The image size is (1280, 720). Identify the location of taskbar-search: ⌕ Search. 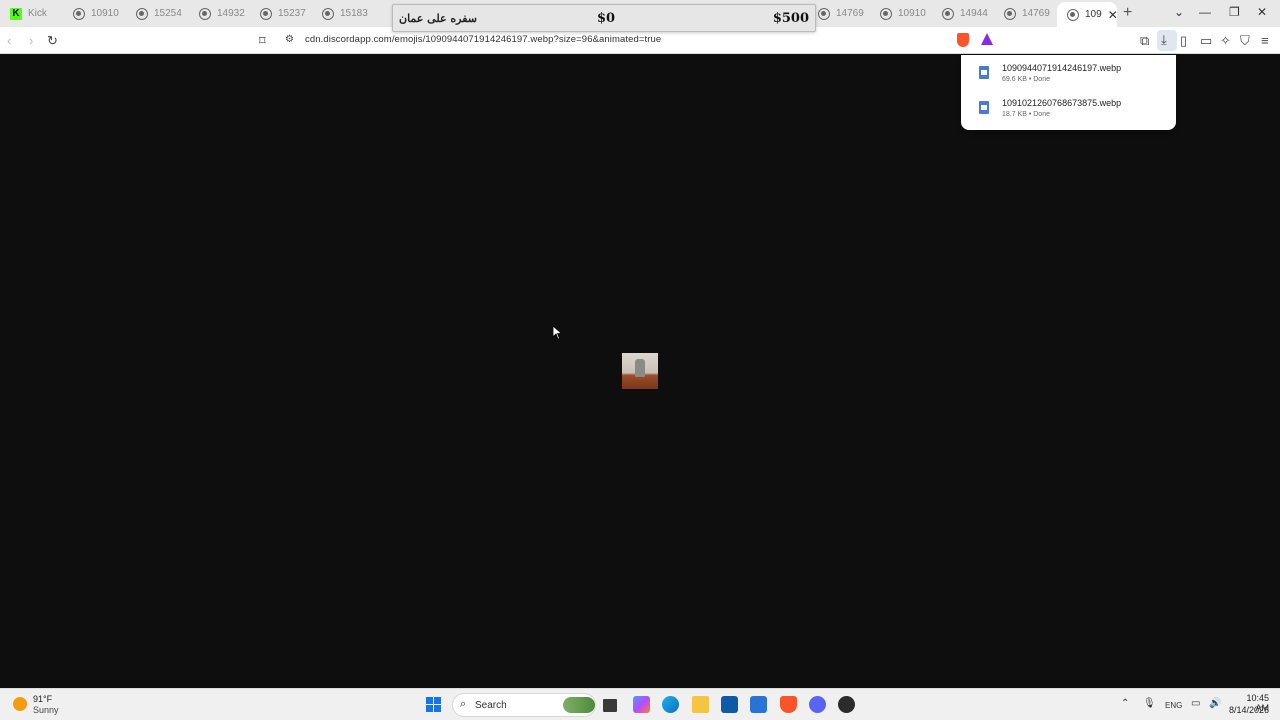
(524, 705).